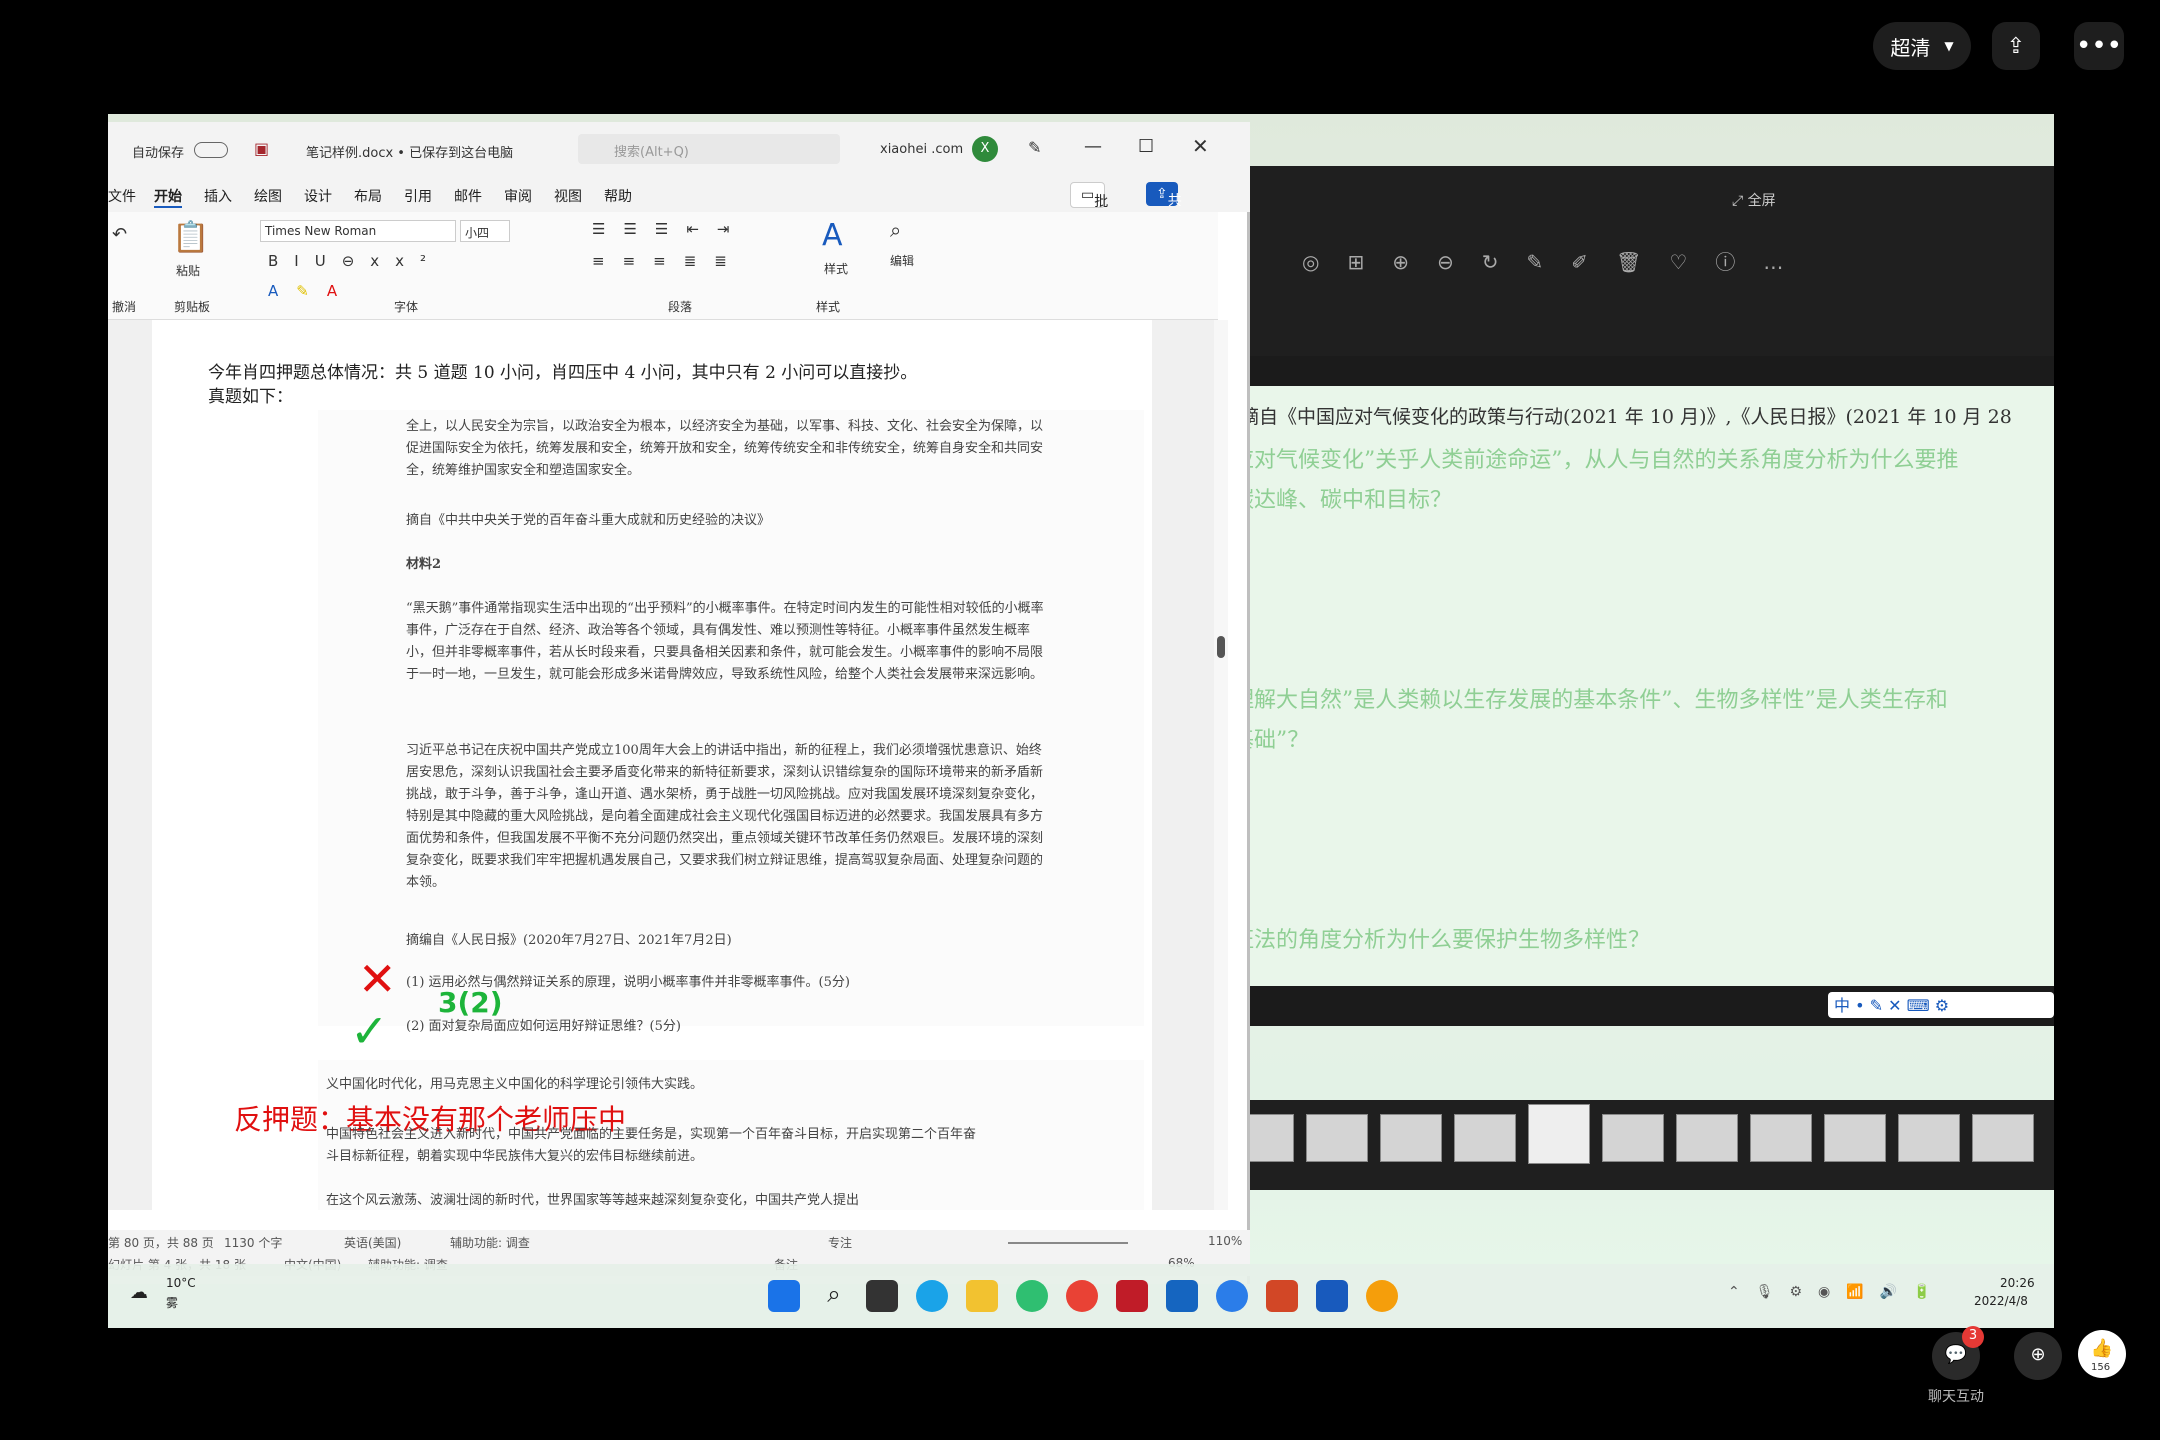 The width and height of the screenshot is (2160, 1440). What do you see at coordinates (139, 1292) in the screenshot?
I see `weather-icon: ☁` at bounding box center [139, 1292].